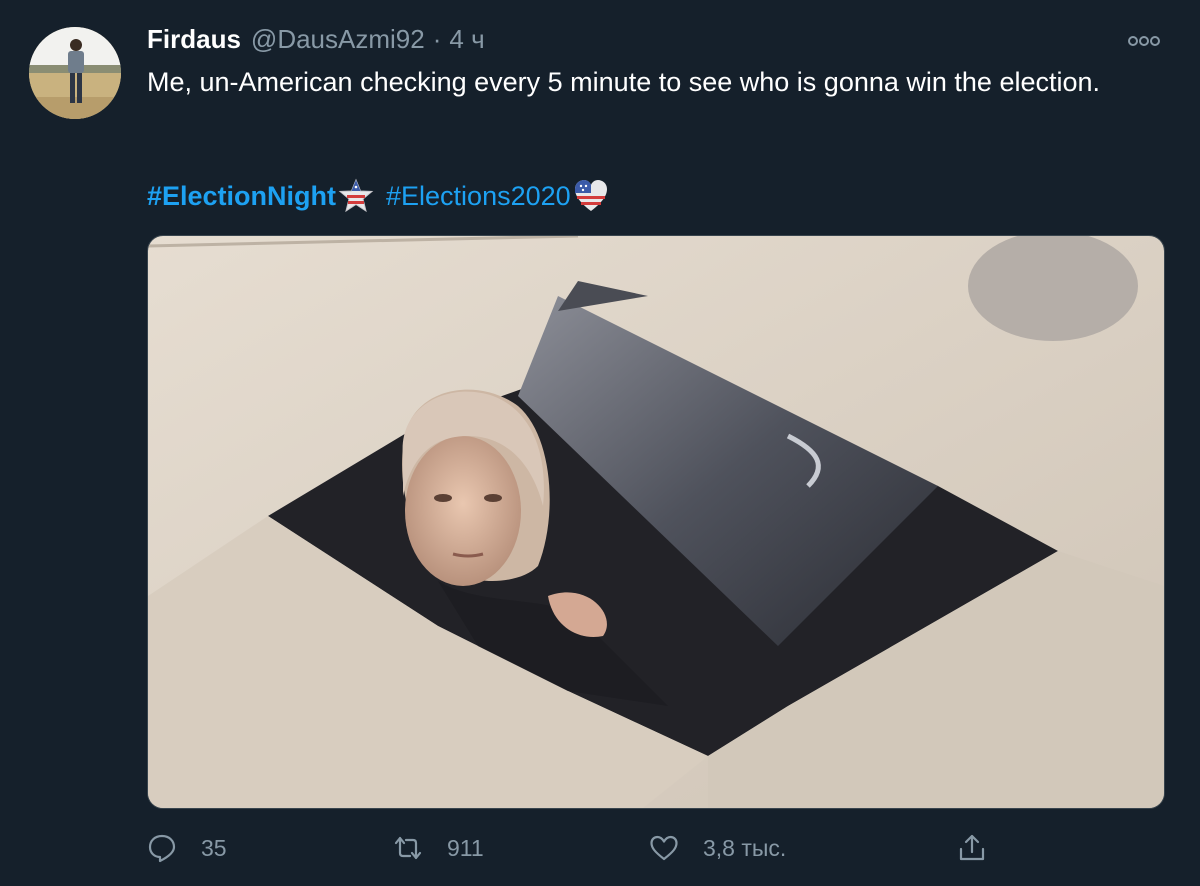 Image resolution: width=1200 pixels, height=886 pixels. What do you see at coordinates (664, 848) in the screenshot?
I see `heart-icon` at bounding box center [664, 848].